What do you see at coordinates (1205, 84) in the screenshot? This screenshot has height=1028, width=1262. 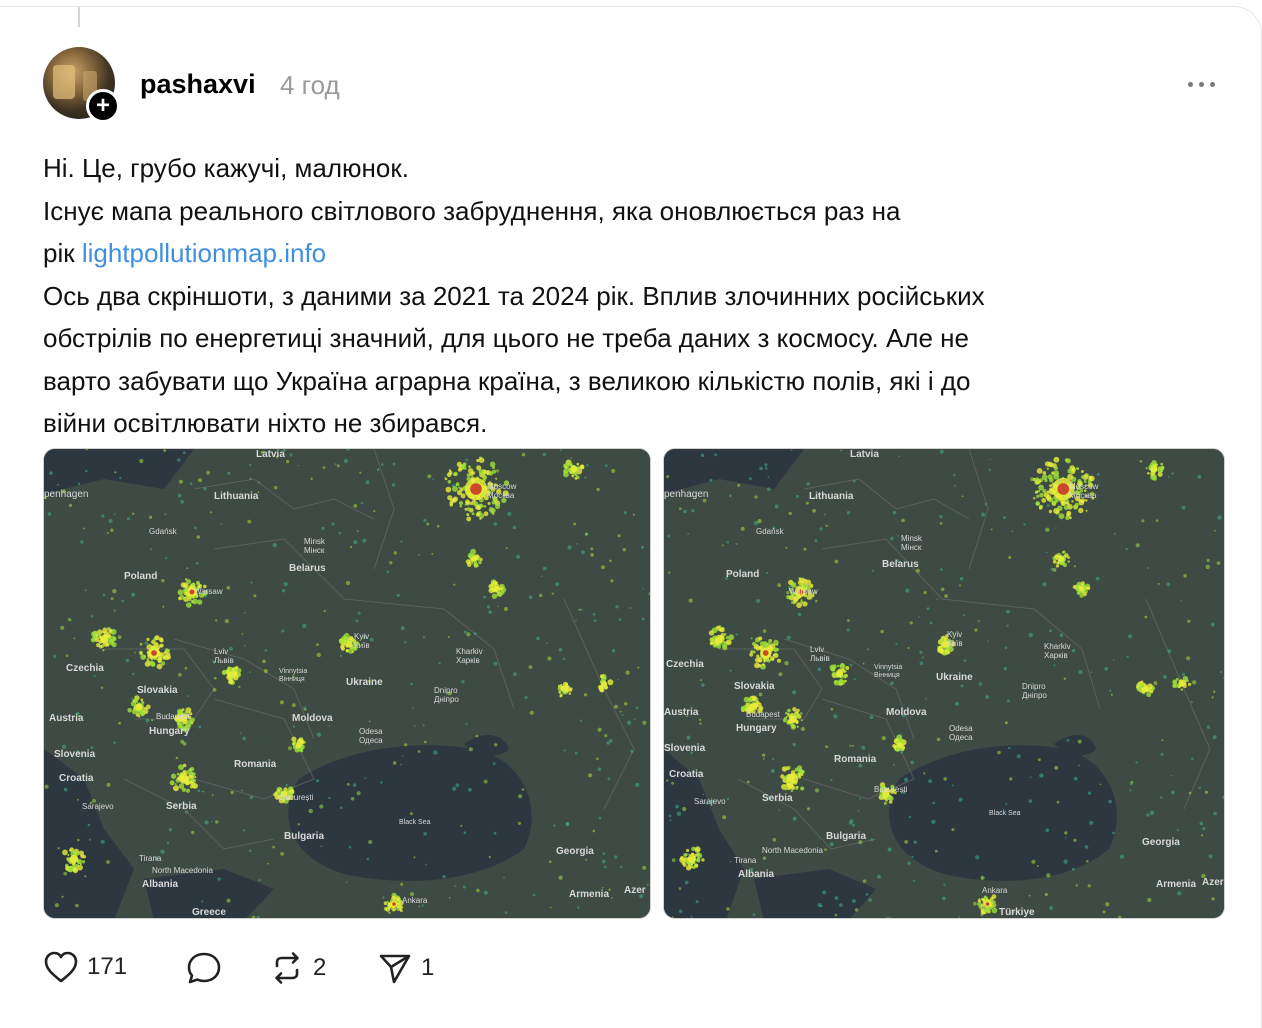 I see `more-options-icon` at bounding box center [1205, 84].